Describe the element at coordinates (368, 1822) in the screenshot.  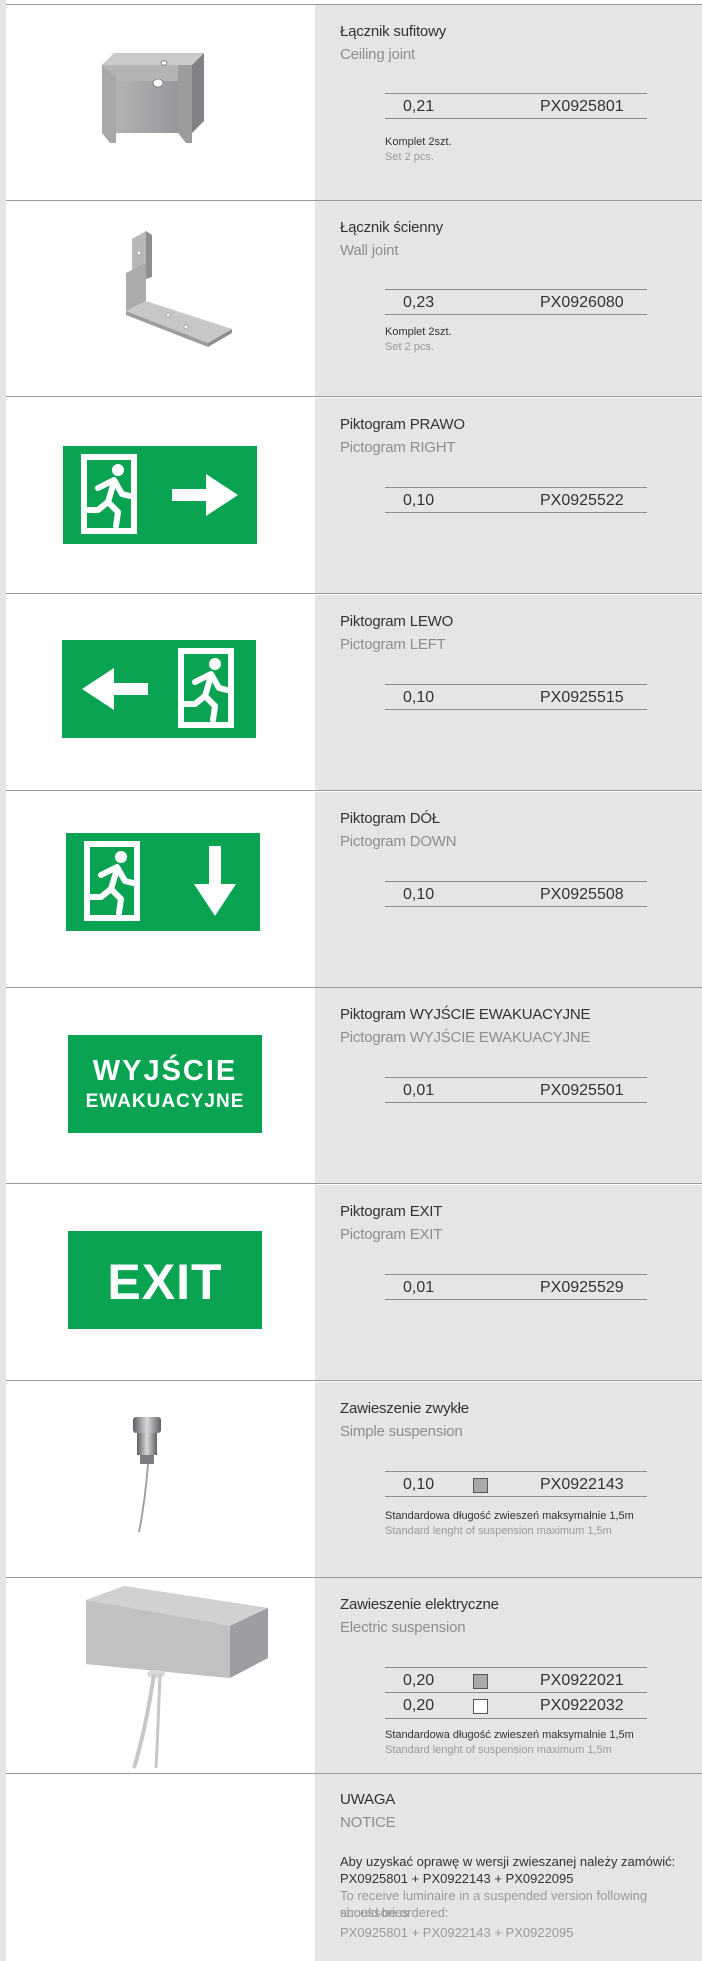
I see `notice-title-en: NOTICE` at that location.